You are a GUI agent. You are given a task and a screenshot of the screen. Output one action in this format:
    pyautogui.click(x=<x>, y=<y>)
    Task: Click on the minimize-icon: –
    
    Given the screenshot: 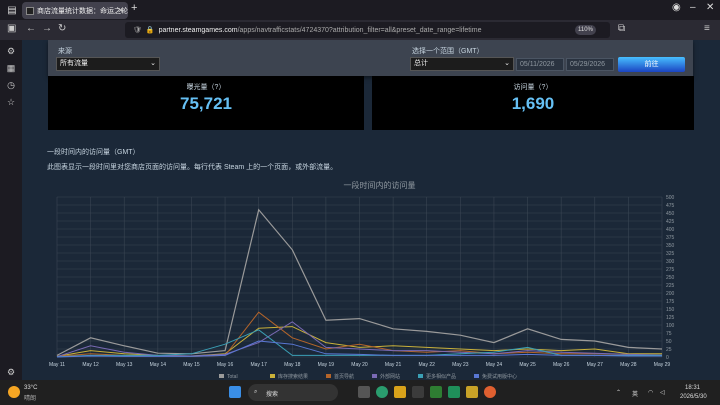 What is the action you would take?
    pyautogui.click(x=693, y=7)
    